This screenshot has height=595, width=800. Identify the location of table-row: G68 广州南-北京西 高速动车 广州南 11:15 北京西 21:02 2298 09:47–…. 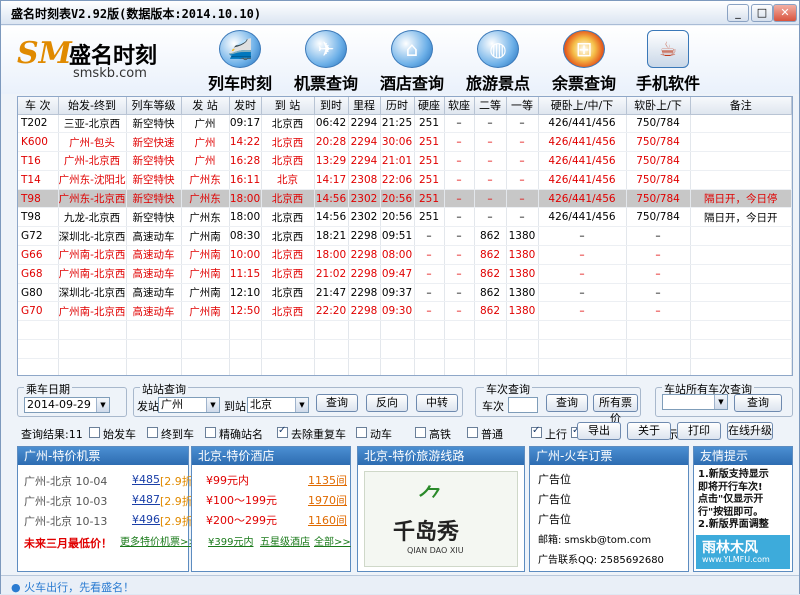
(405, 274).